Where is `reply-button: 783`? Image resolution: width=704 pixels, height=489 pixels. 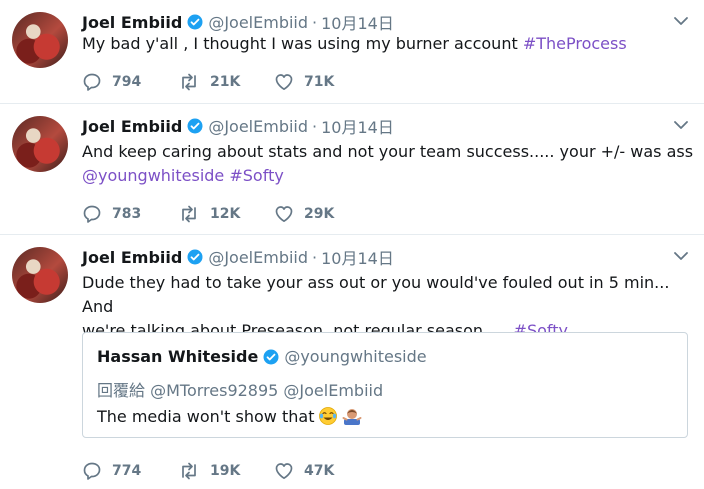
reply-button: 783 is located at coordinates (130, 214).